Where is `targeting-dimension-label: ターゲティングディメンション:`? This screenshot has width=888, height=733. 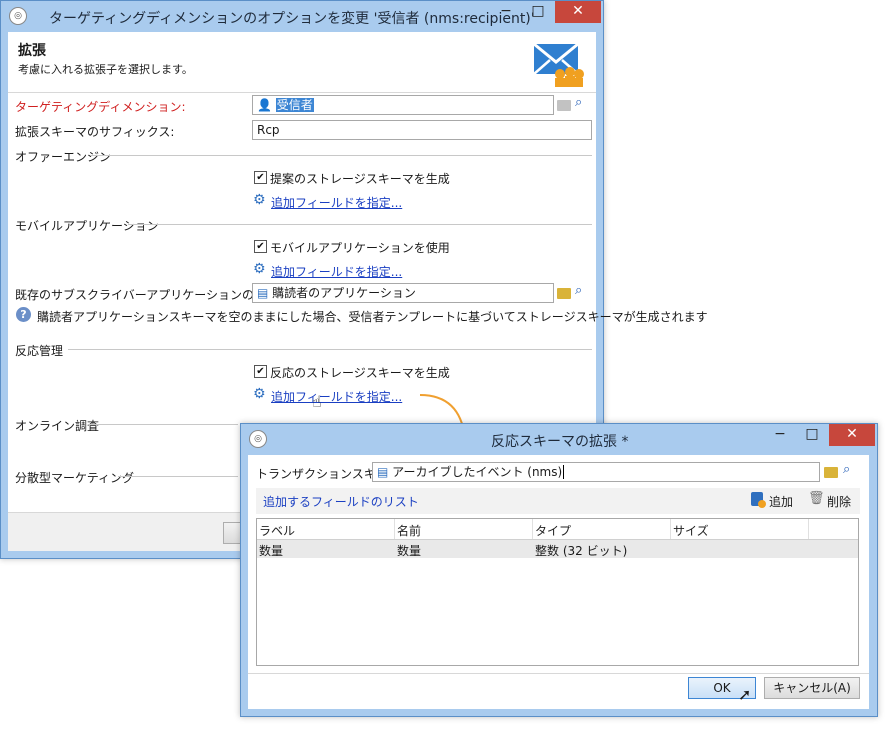
targeting-dimension-label: ターゲティングディメンション: is located at coordinates (100, 107).